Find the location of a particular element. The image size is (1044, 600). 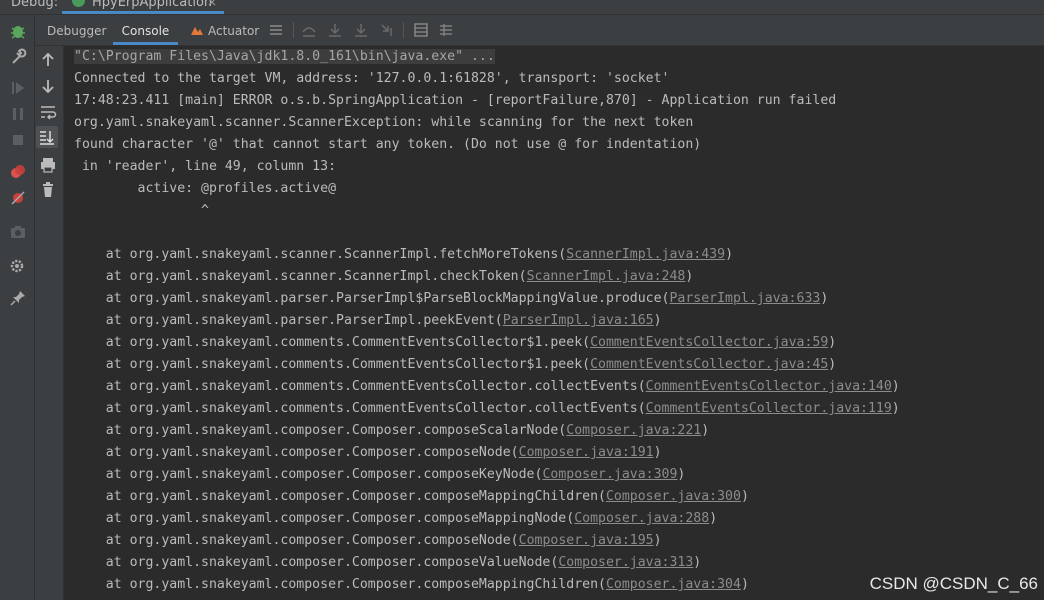

debug-tab-bar: Debugger Console Actuator is located at coordinates (539, 30).